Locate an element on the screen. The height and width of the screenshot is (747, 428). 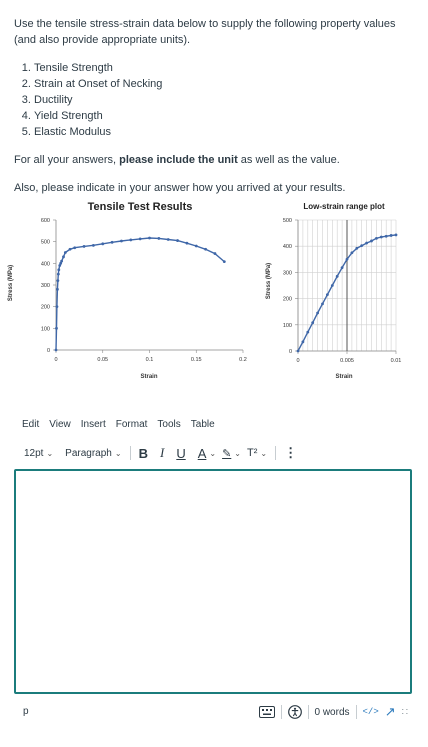
highlight-color-button: ✎ ⌄ is located at coordinates (231, 453).